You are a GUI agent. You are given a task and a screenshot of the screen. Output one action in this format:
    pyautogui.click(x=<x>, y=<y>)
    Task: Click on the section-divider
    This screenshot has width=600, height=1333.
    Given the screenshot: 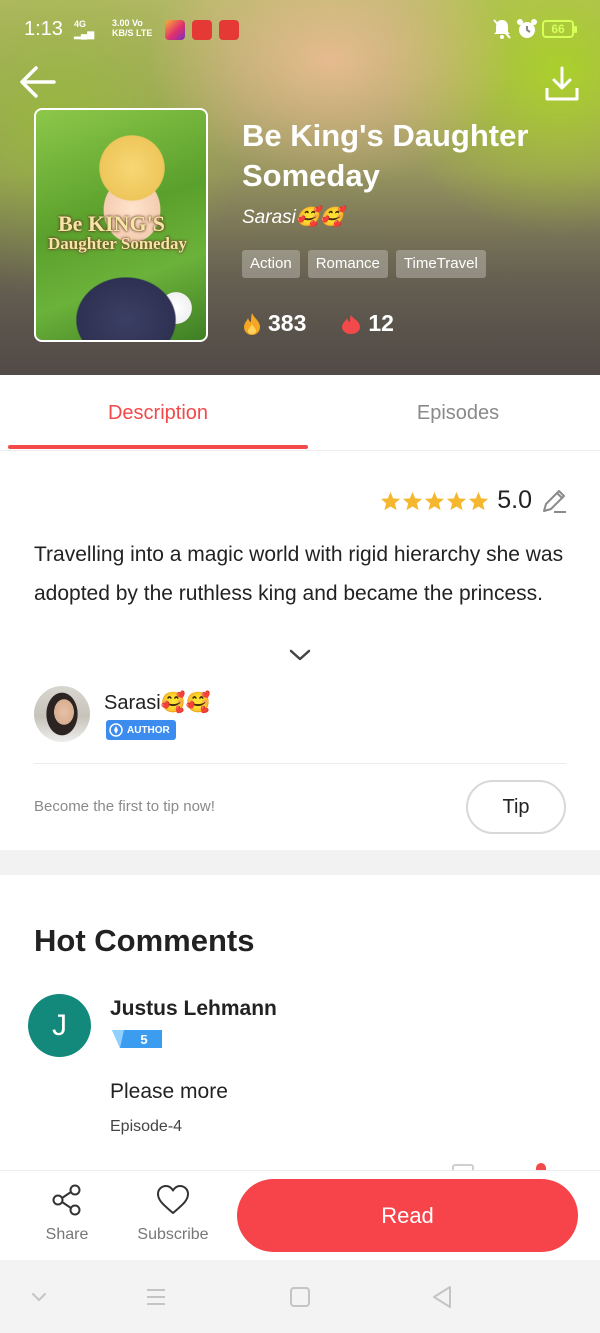 What is the action you would take?
    pyautogui.click(x=300, y=862)
    